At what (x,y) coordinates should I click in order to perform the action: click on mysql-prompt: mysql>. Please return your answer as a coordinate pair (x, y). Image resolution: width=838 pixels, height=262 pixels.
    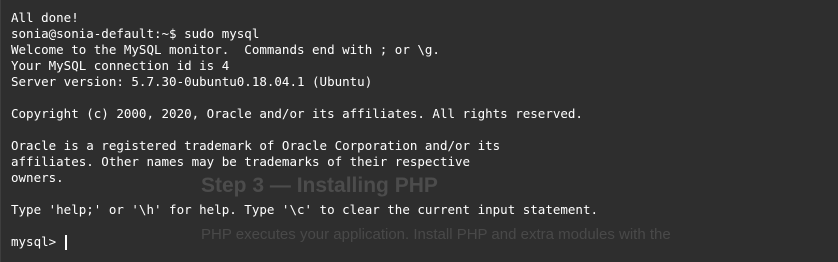
    Looking at the image, I should click on (37, 241).